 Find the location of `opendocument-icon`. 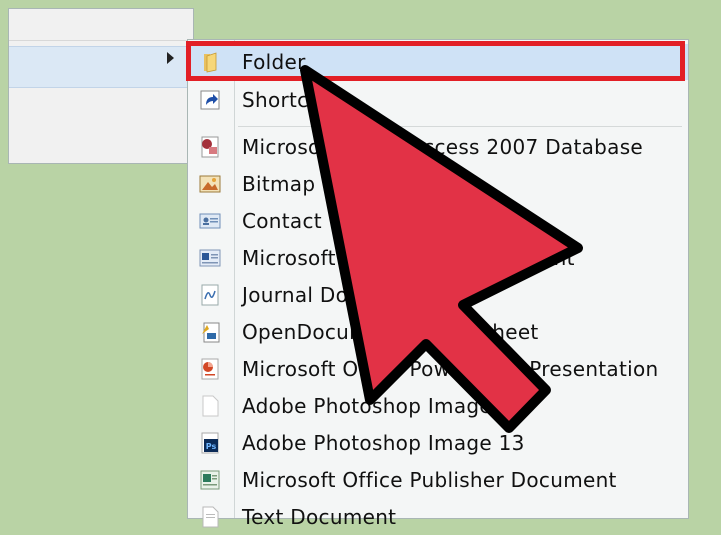

opendocument-icon is located at coordinates (211, 332).